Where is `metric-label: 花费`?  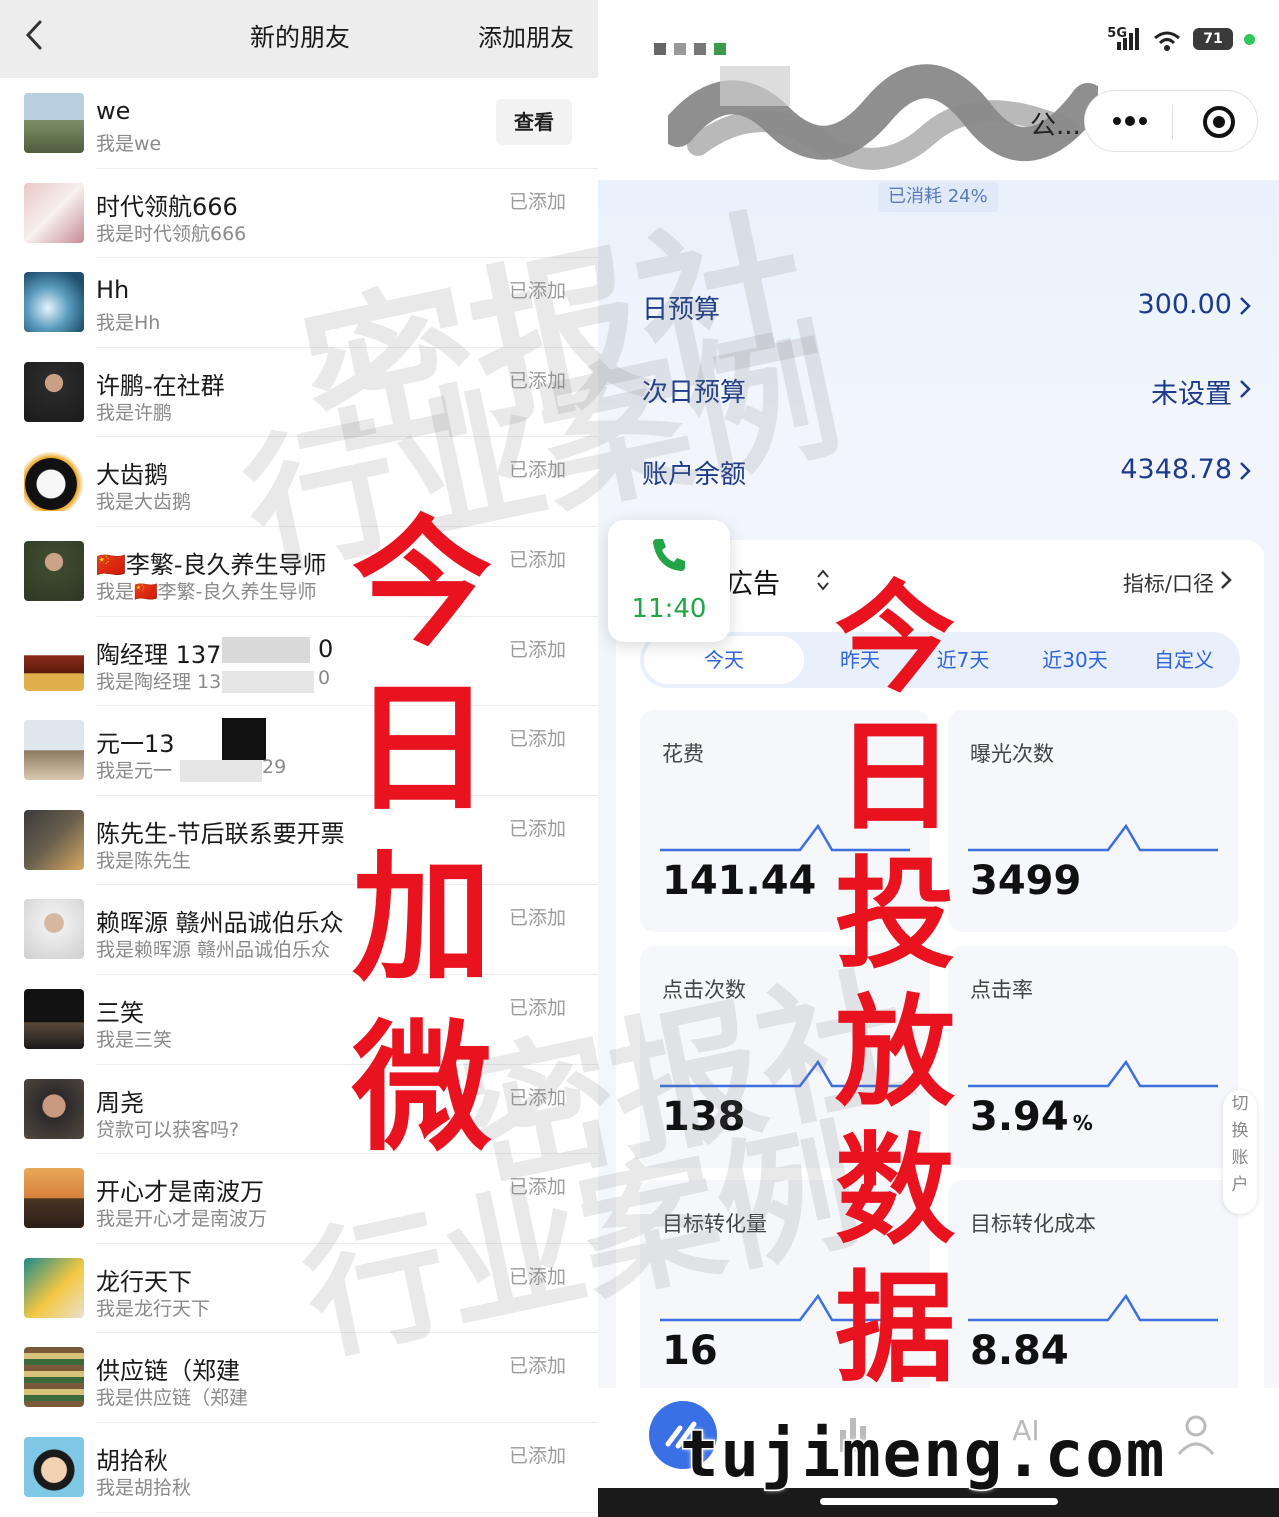
metric-label: 花费 is located at coordinates (683, 754).